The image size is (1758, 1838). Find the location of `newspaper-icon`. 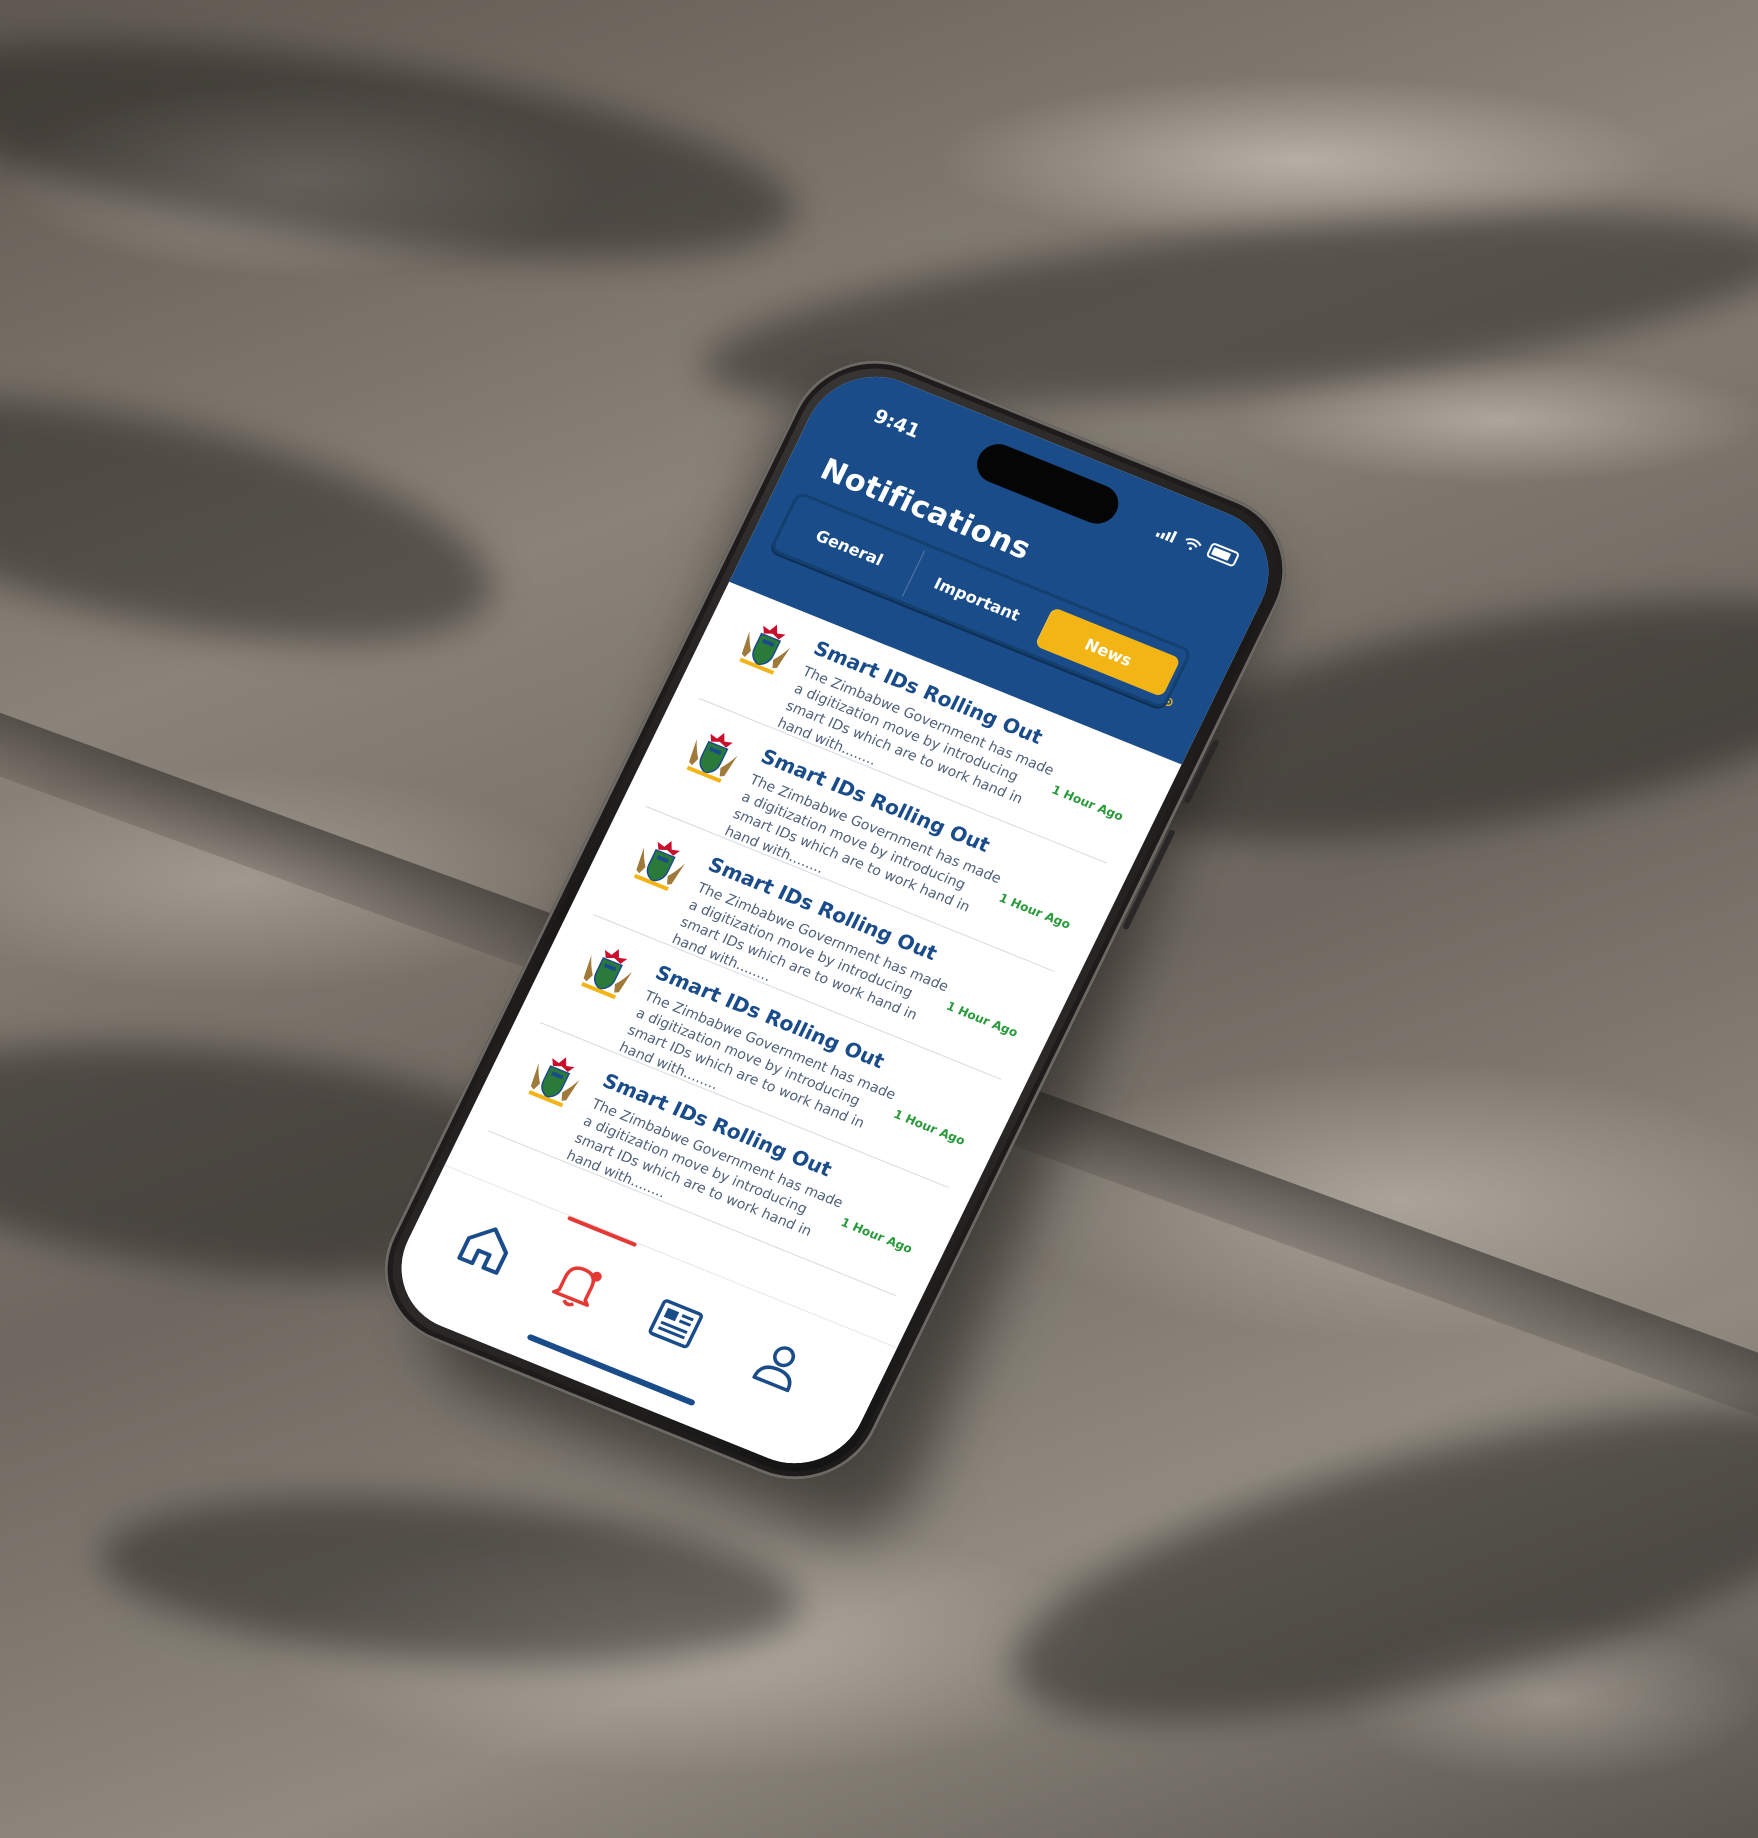

newspaper-icon is located at coordinates (676, 1323).